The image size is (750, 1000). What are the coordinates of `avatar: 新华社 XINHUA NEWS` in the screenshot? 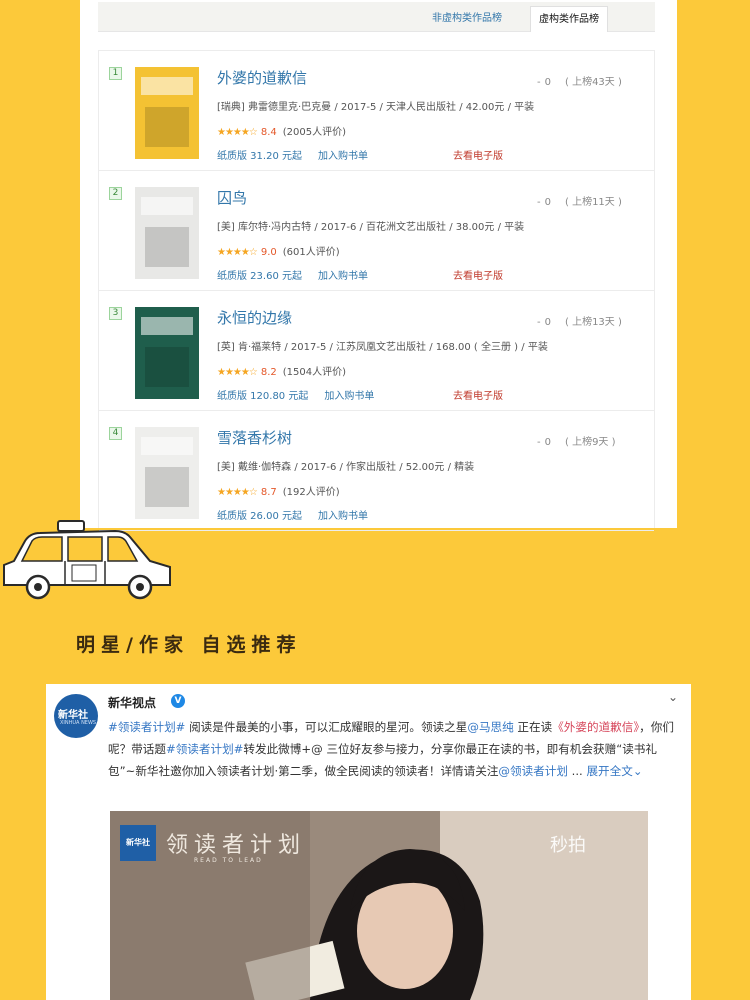 It's located at (76, 716).